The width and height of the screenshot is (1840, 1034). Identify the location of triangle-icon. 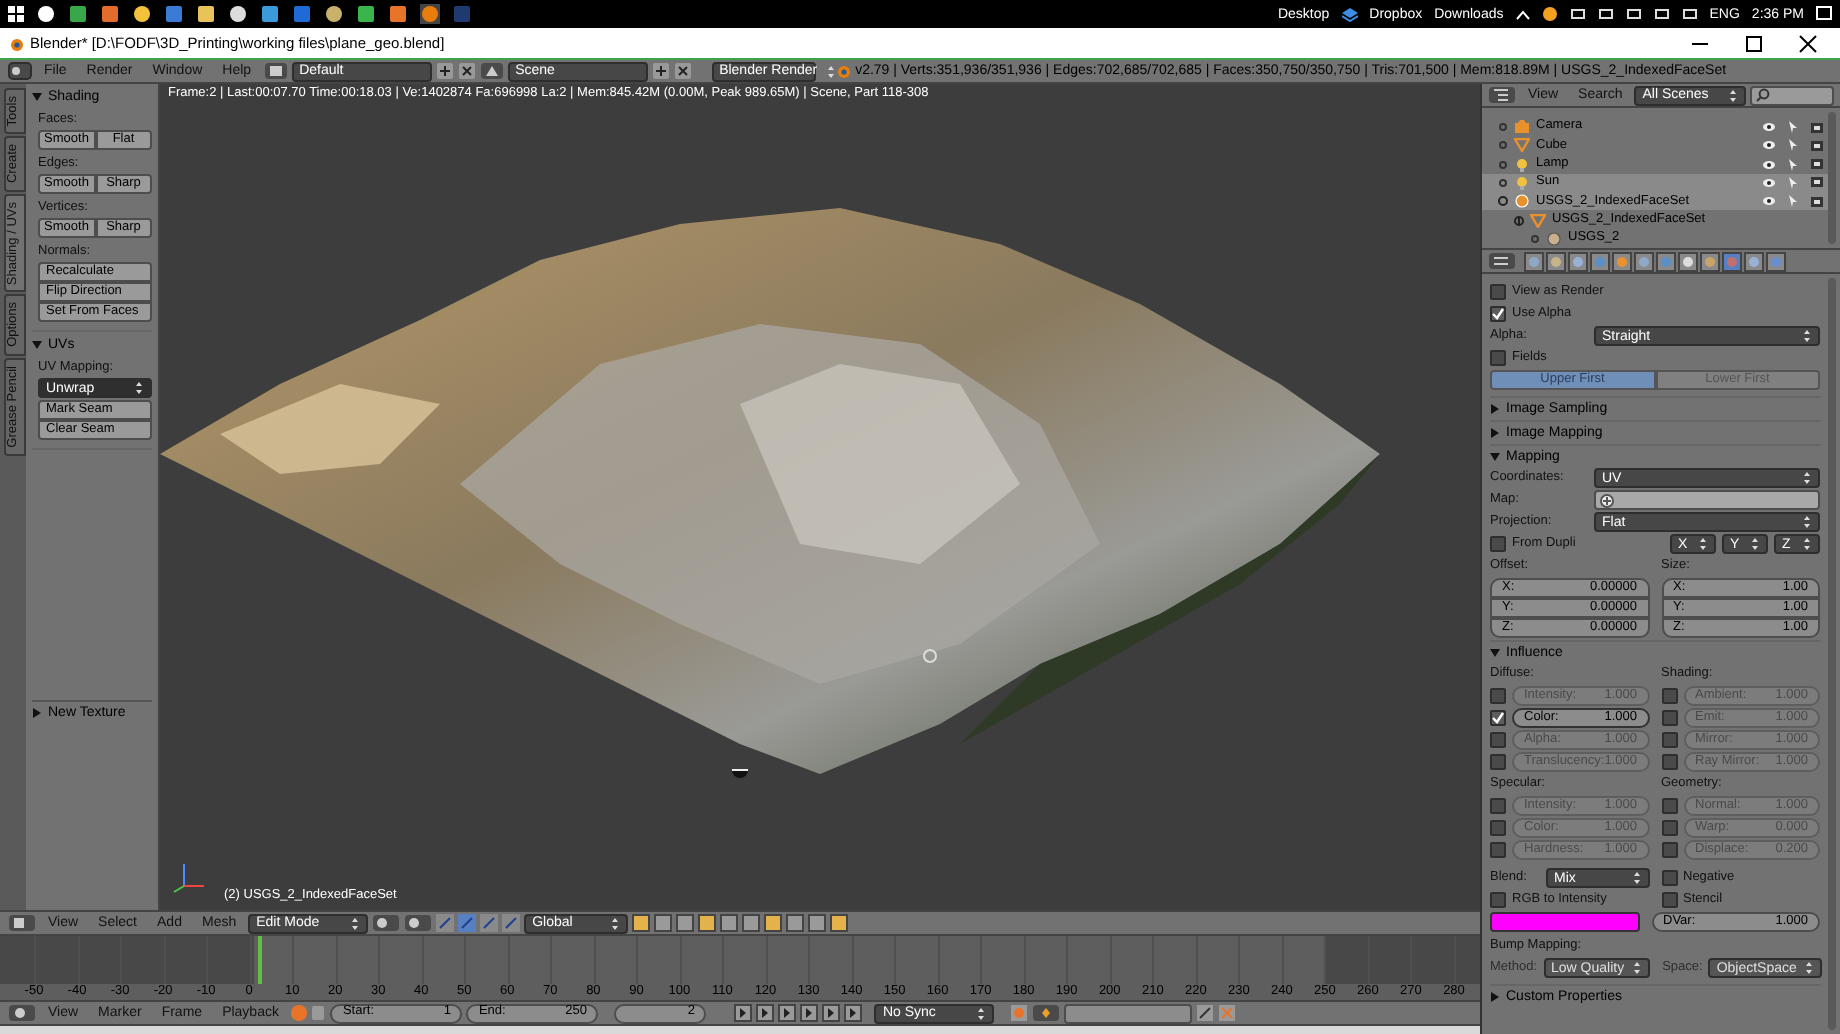
(1538, 220).